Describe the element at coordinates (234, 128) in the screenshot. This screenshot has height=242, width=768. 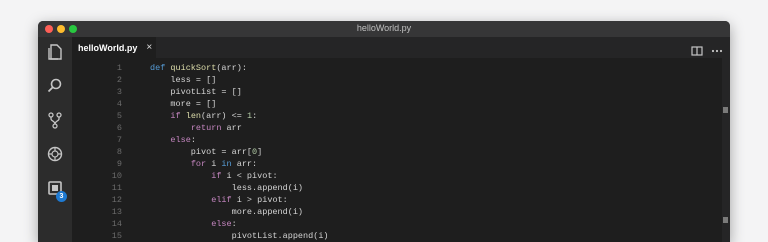
I see `code-token: arr` at that location.